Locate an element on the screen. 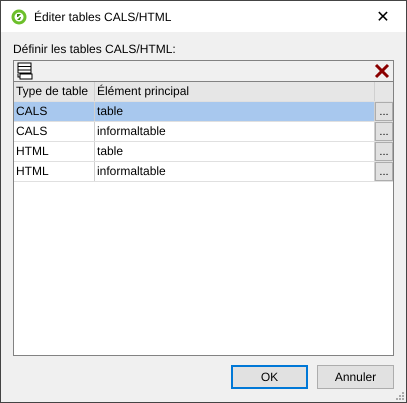  app-logo-icon is located at coordinates (19, 16).